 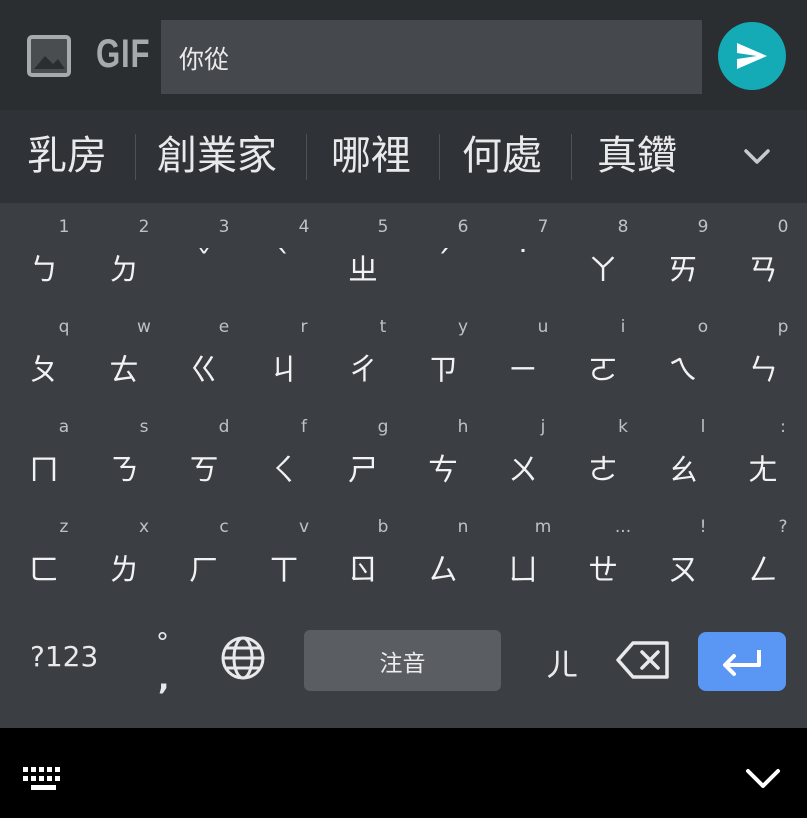 I want to click on key-4-7: mㄩ, so click(x=523, y=553).